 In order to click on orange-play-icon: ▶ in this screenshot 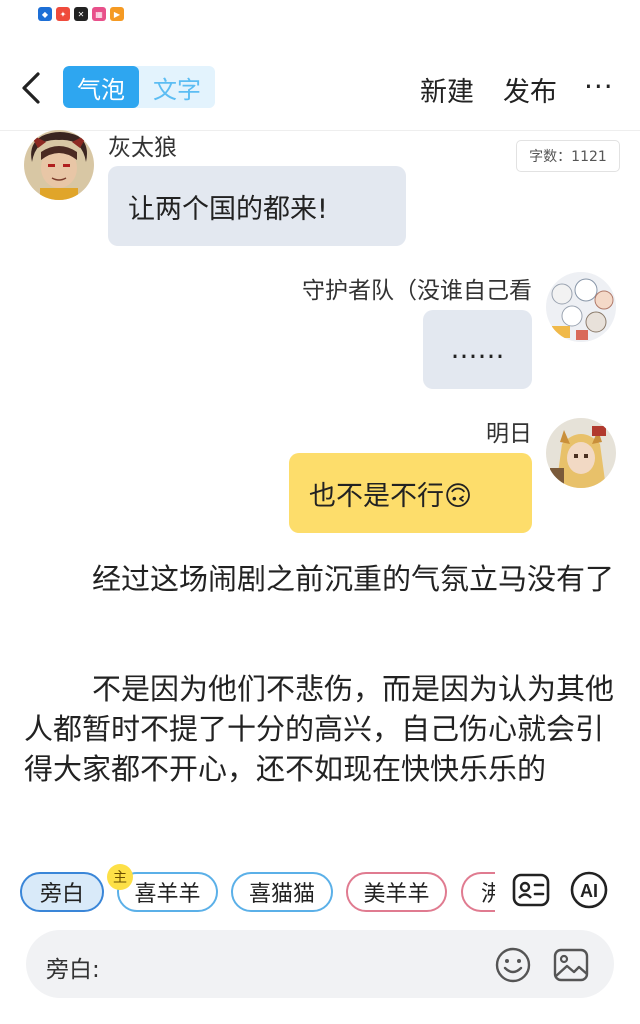, I will do `click(117, 14)`.